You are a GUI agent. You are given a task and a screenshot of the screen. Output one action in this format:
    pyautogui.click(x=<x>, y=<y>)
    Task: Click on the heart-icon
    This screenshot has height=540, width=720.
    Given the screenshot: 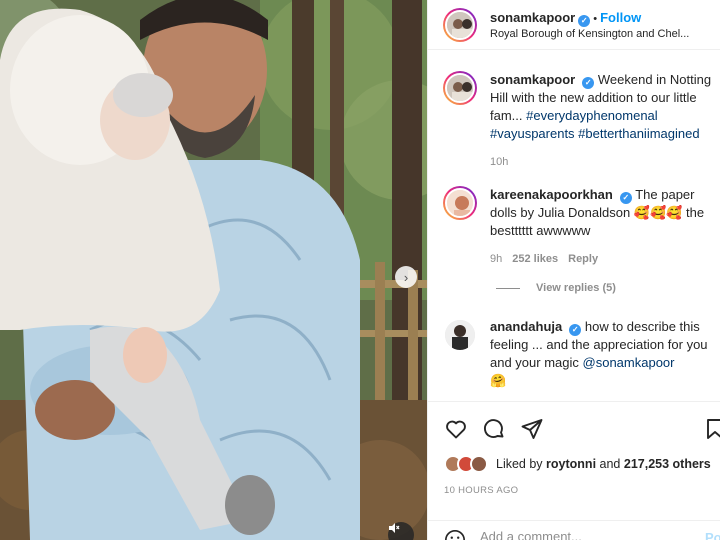 What is the action you would take?
    pyautogui.click(x=456, y=429)
    